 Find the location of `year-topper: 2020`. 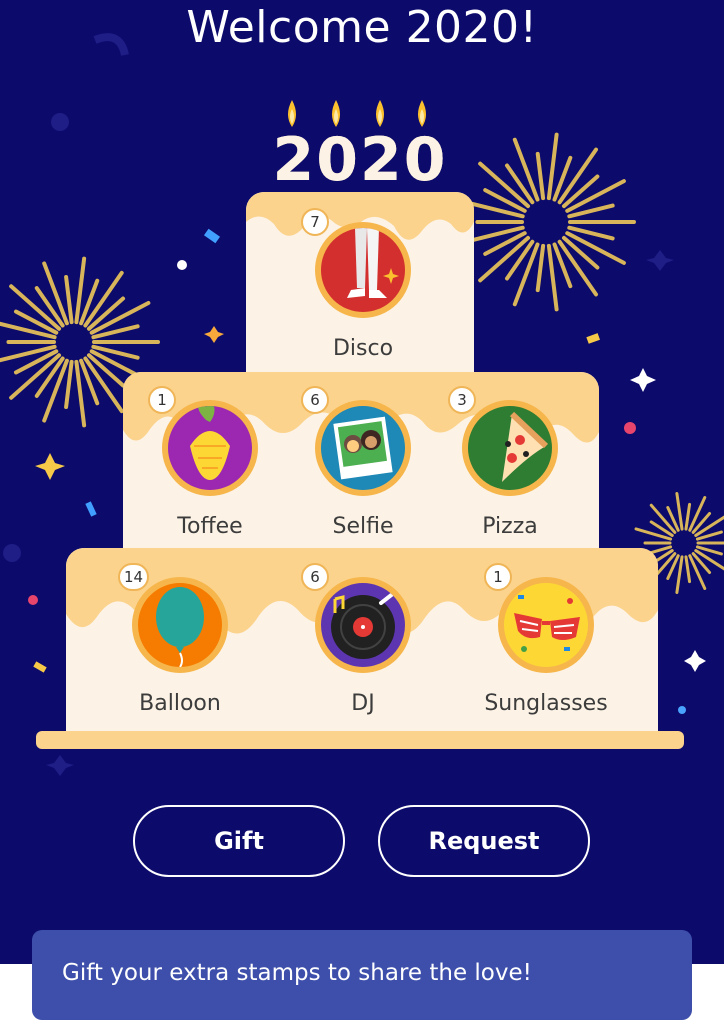

year-topper: 2020 is located at coordinates (360, 160).